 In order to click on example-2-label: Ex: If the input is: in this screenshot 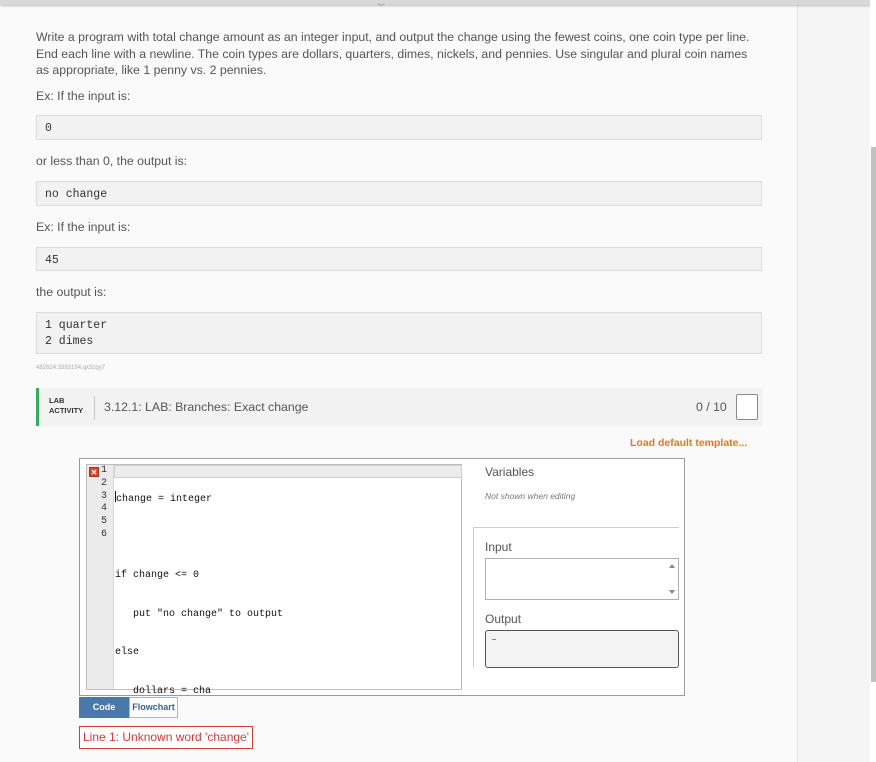, I will do `click(83, 227)`.